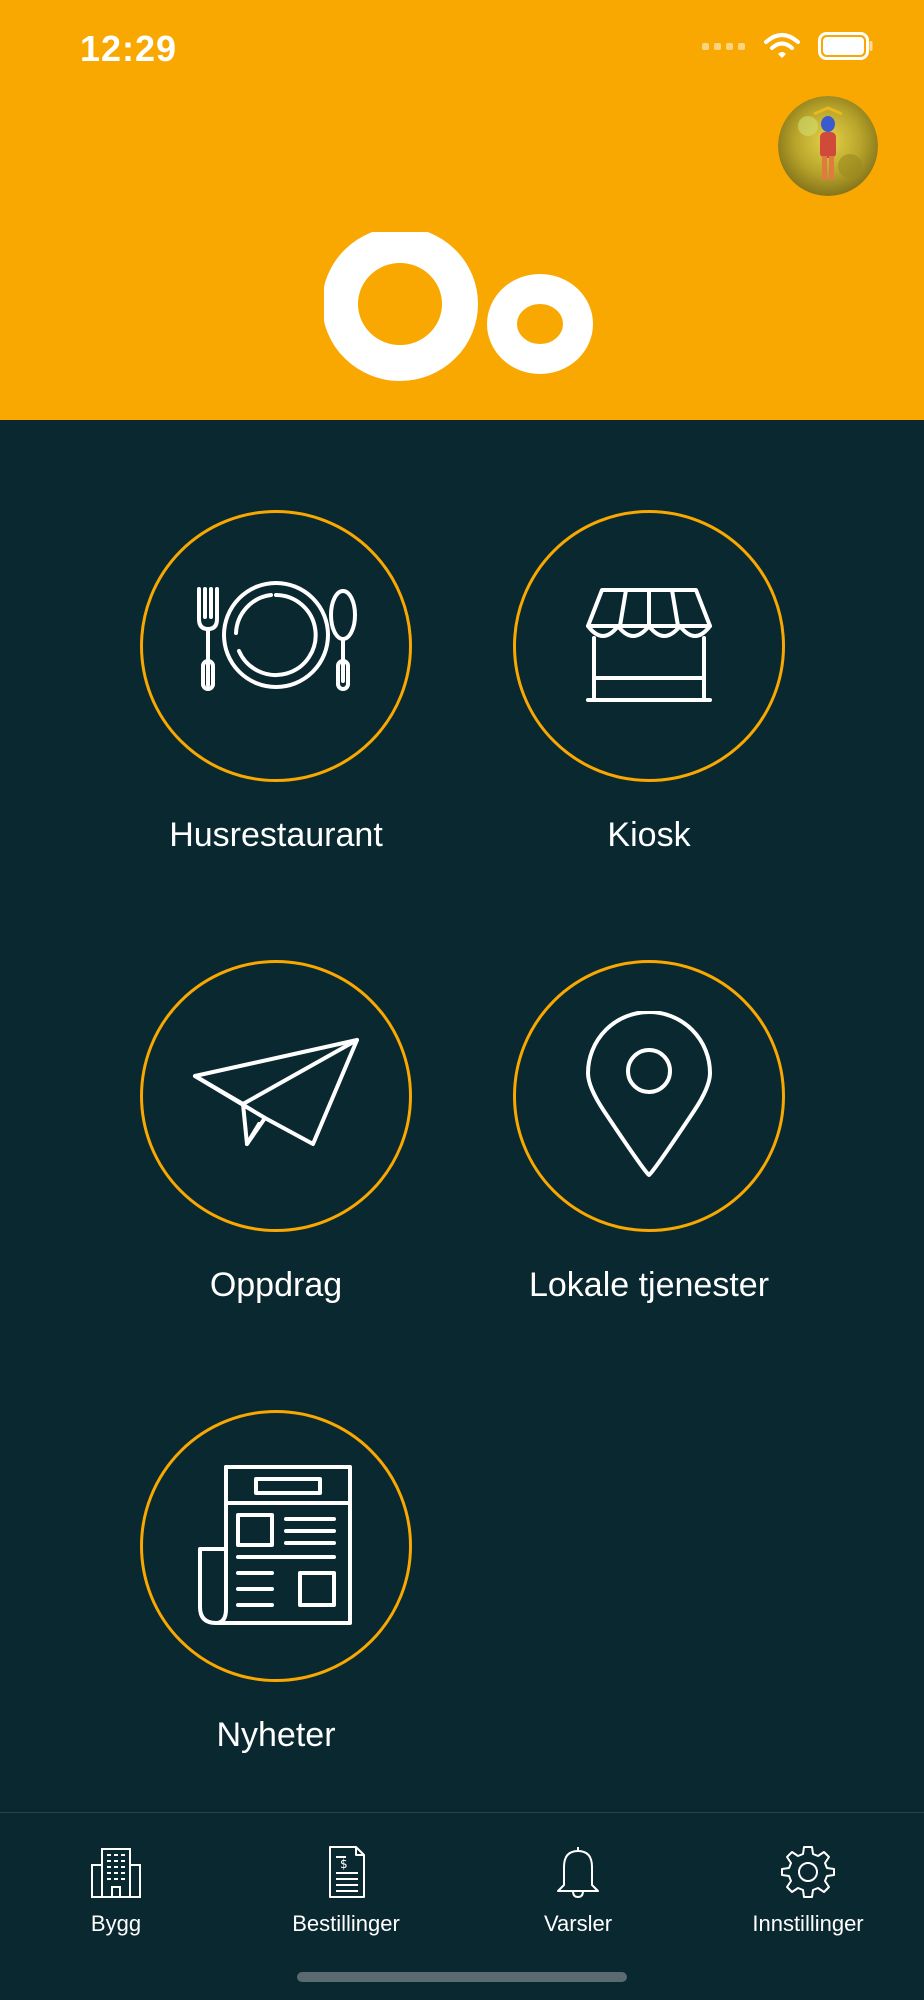 This screenshot has height=2000, width=924. Describe the element at coordinates (782, 45) in the screenshot. I see `wifi-icon` at that location.